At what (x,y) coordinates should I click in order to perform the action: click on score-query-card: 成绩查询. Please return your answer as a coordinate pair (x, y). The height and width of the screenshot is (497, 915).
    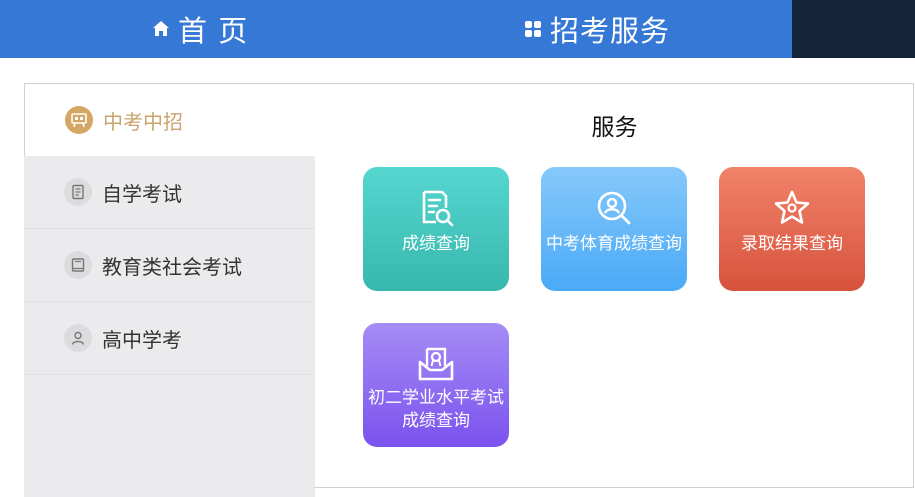
    Looking at the image, I should click on (436, 229).